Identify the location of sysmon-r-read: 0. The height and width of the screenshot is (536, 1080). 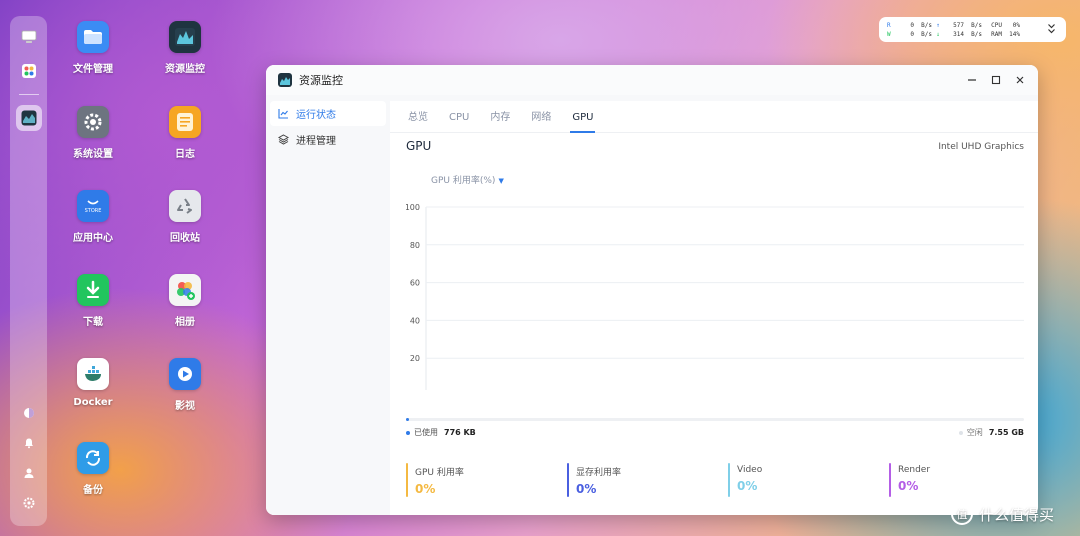
(912, 25).